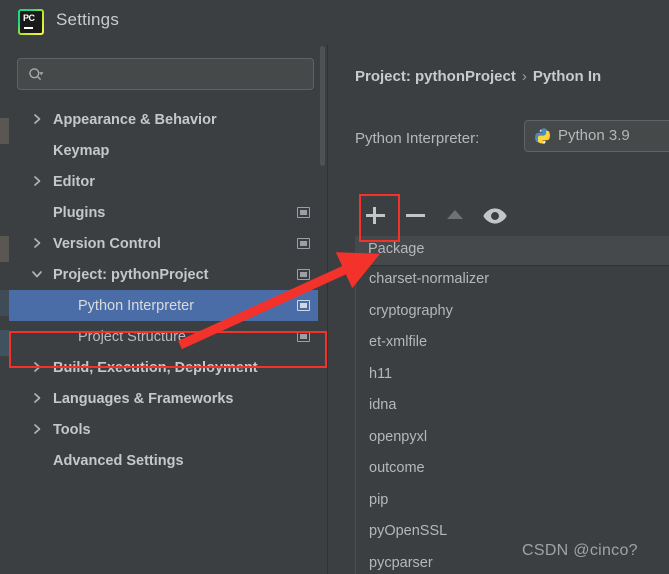 This screenshot has height=574, width=669. Describe the element at coordinates (322, 309) in the screenshot. I see `sidebar-scrollbar` at that location.